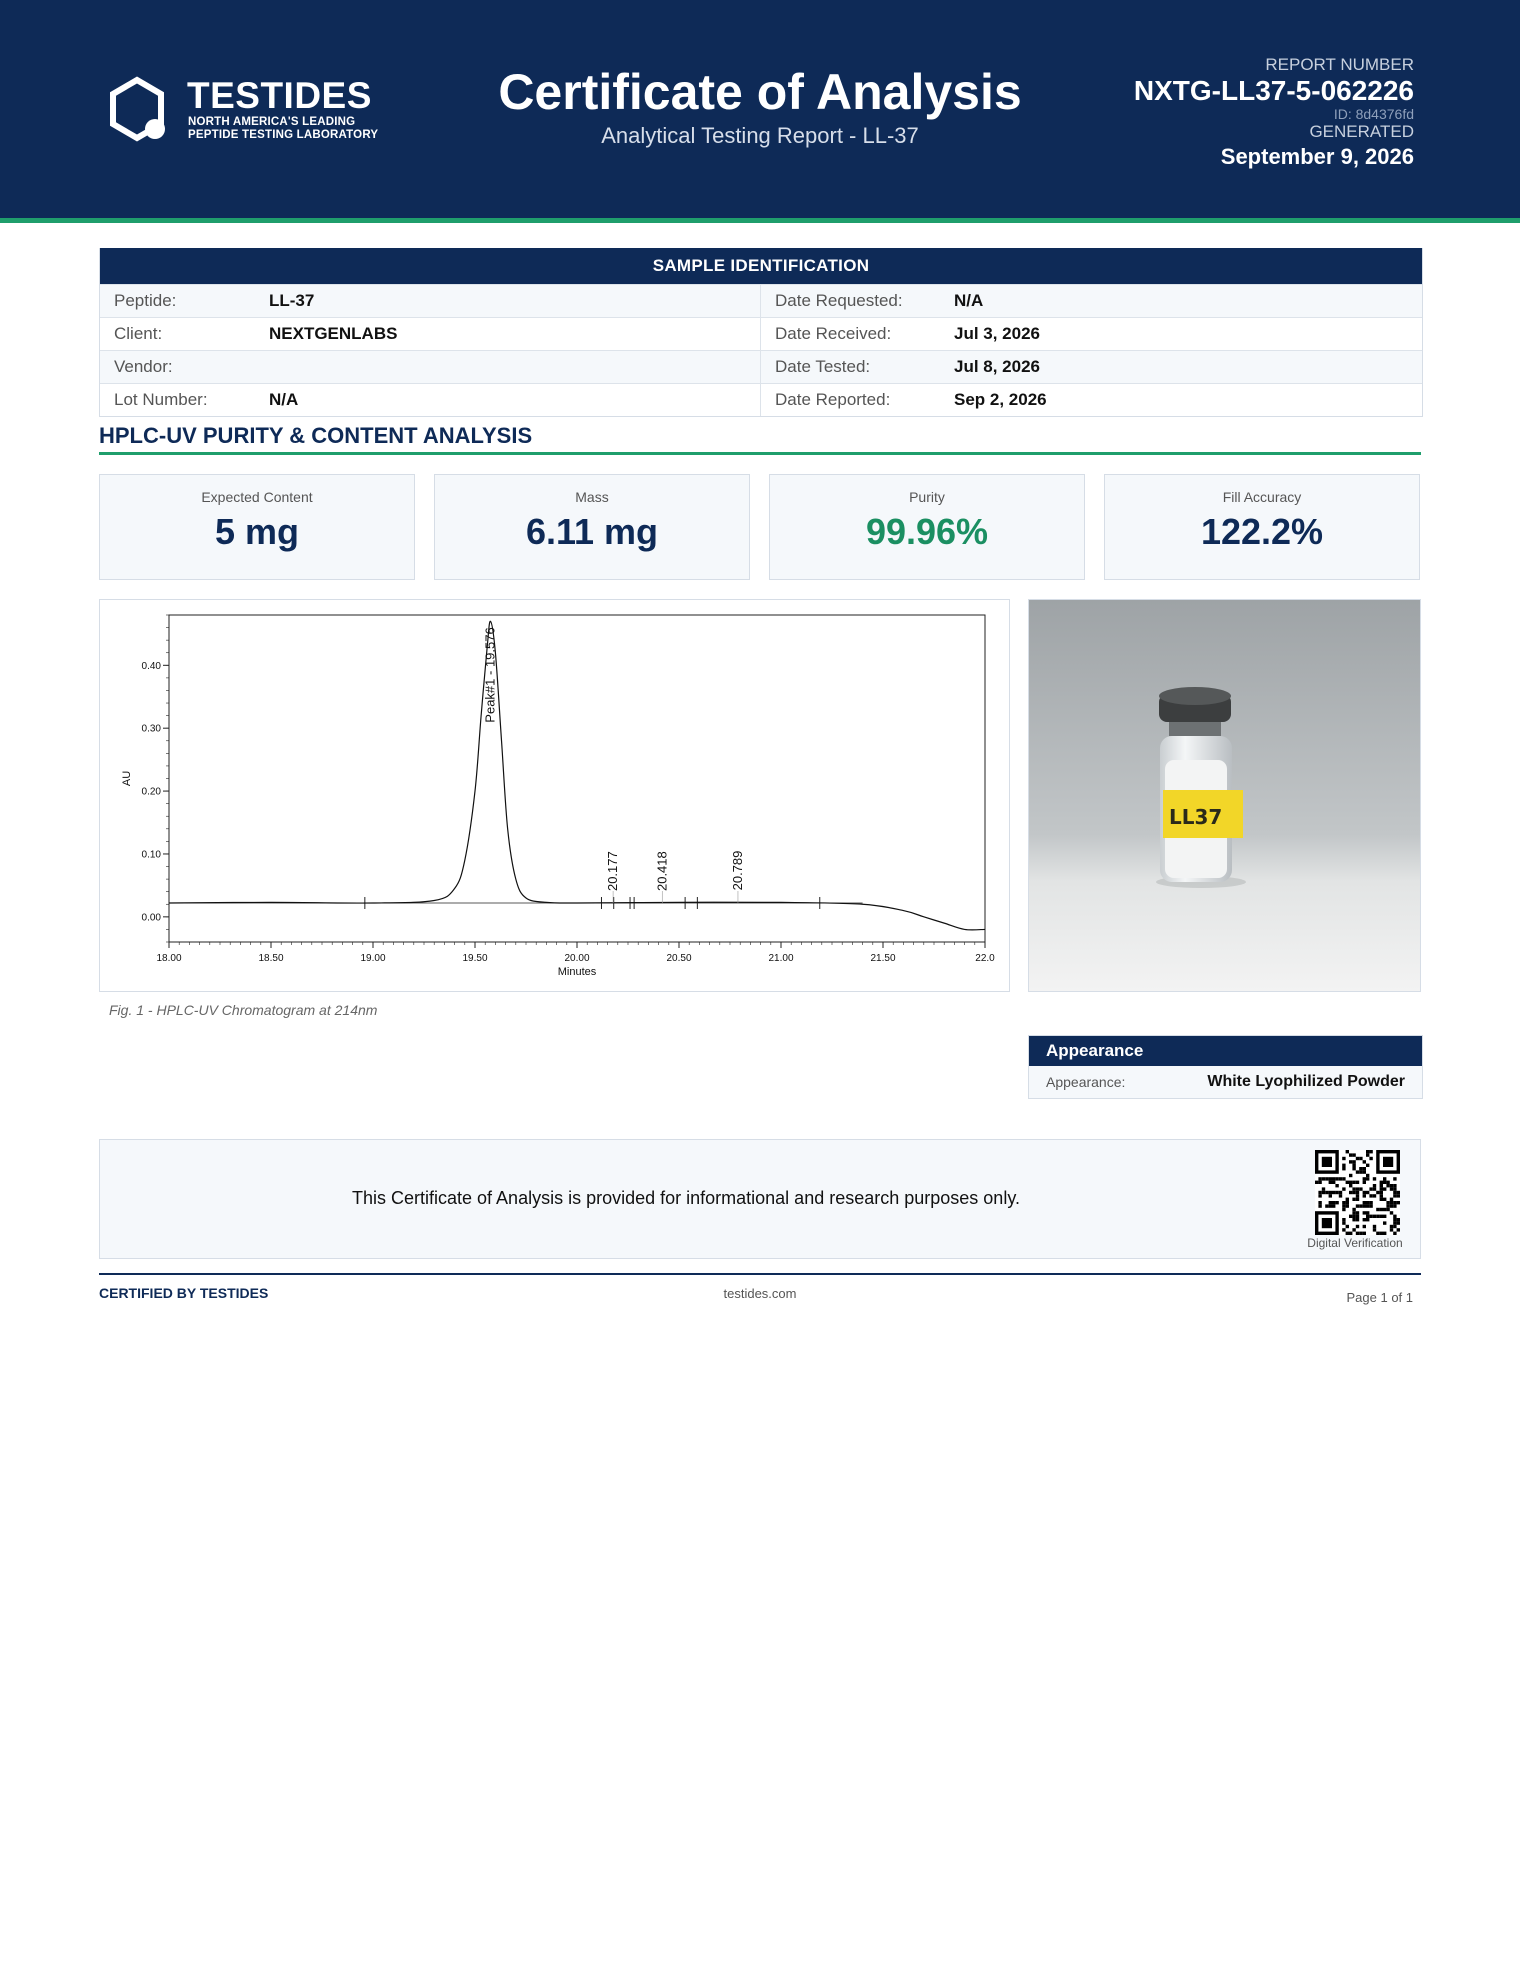 This screenshot has width=1520, height=1967. Describe the element at coordinates (592, 531) in the screenshot. I see `metric-value: 6.11 mg` at that location.